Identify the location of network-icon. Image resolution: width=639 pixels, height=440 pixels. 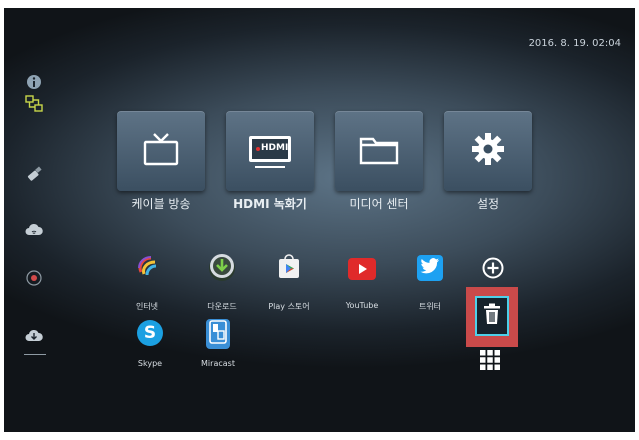
(34, 104).